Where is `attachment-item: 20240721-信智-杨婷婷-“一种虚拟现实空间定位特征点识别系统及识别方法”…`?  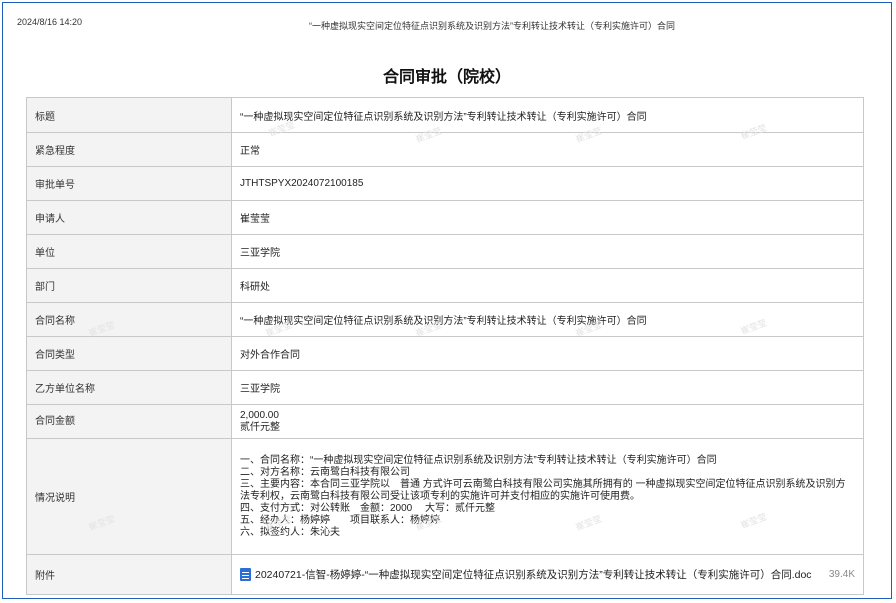 attachment-item: 20240721-信智-杨婷婷-“一种虚拟现实空间定位特征点识别系统及识别方法”… is located at coordinates (547, 574).